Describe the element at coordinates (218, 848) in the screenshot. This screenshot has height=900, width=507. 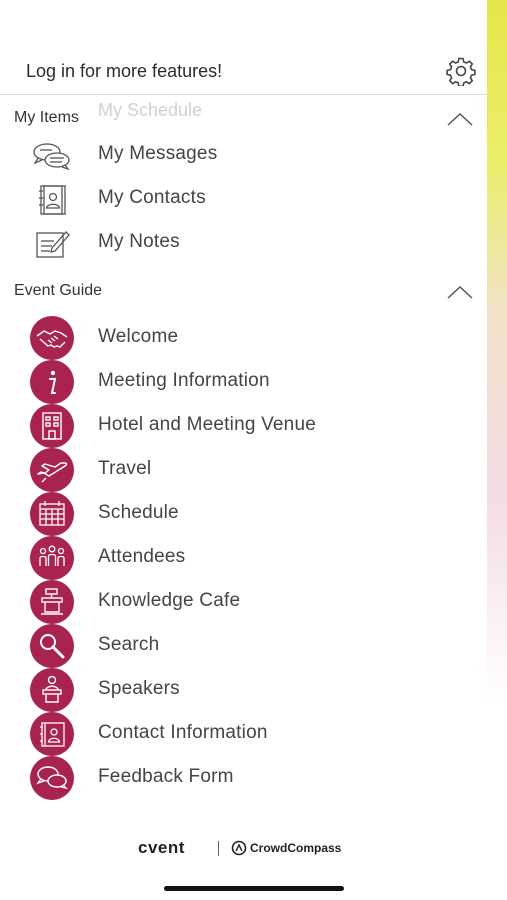
I see `logo-divider` at that location.